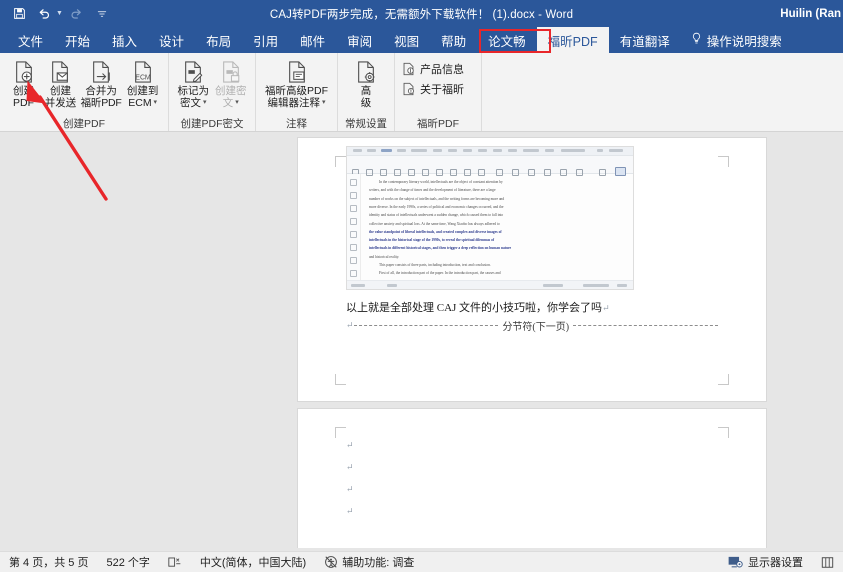 Image resolution: width=843 pixels, height=572 pixels. What do you see at coordinates (478, 307) in the screenshot?
I see `page1-body-text: 以上就是全部处理 CAJ 文件的小技巧啦，你学会了吗↵` at bounding box center [478, 307].